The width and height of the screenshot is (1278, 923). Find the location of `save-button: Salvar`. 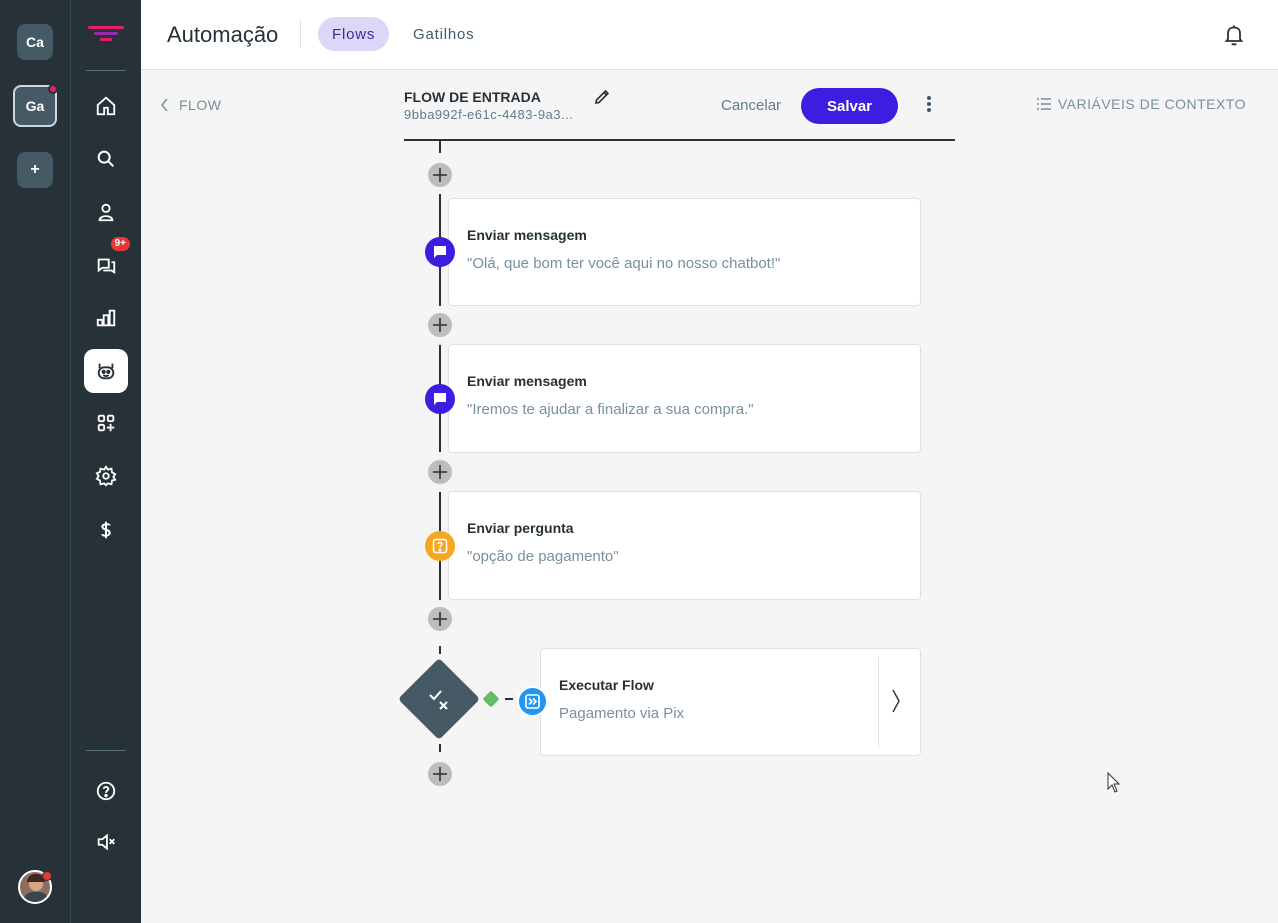

save-button: Salvar is located at coordinates (849, 106).